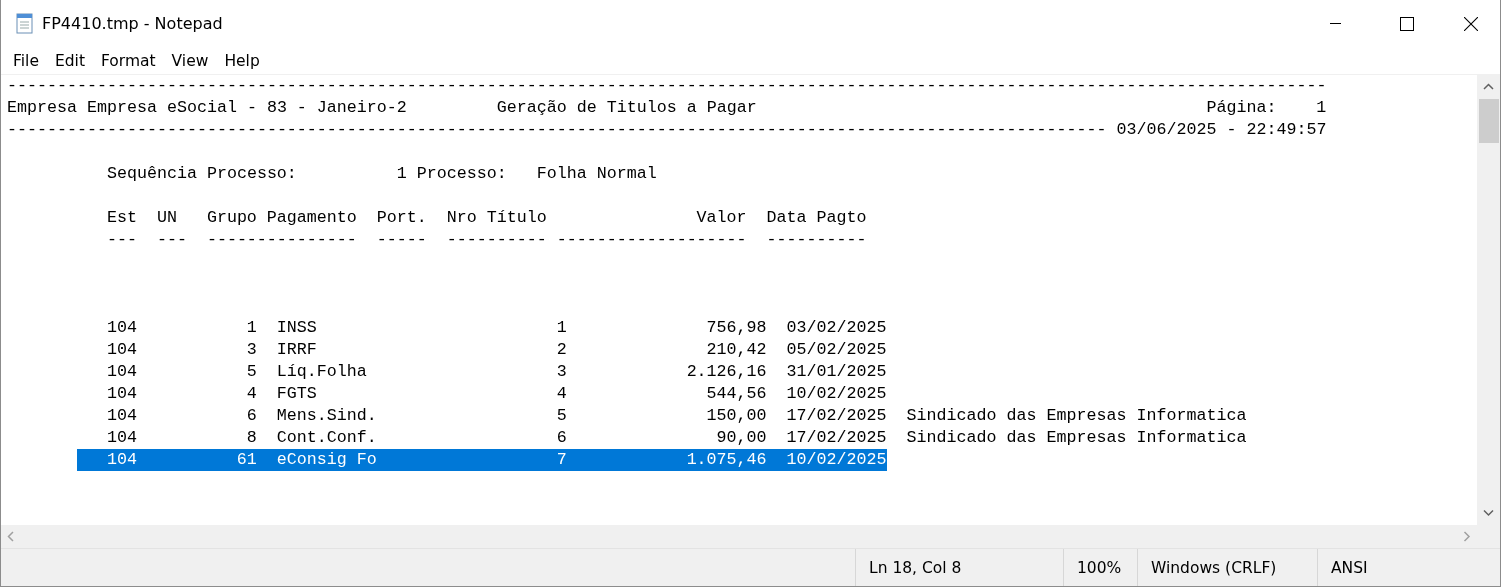 This screenshot has width=1501, height=587. I want to click on menu-item: File, so click(26, 60).